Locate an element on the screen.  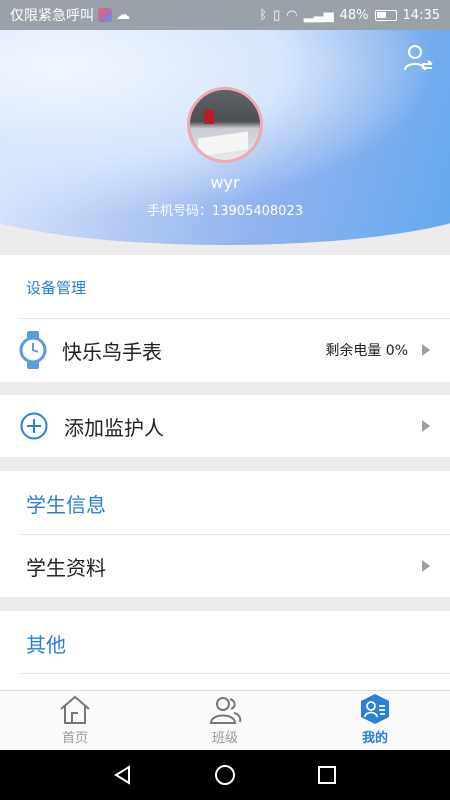
other-section: 其他 is located at coordinates (225, 650).